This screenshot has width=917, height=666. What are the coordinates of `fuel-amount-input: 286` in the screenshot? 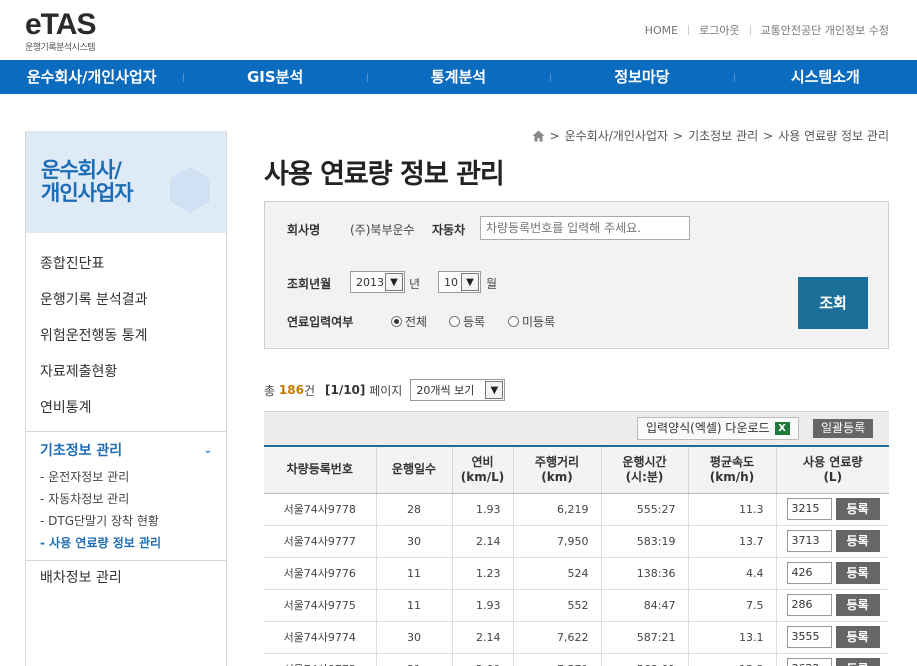 It's located at (809, 605).